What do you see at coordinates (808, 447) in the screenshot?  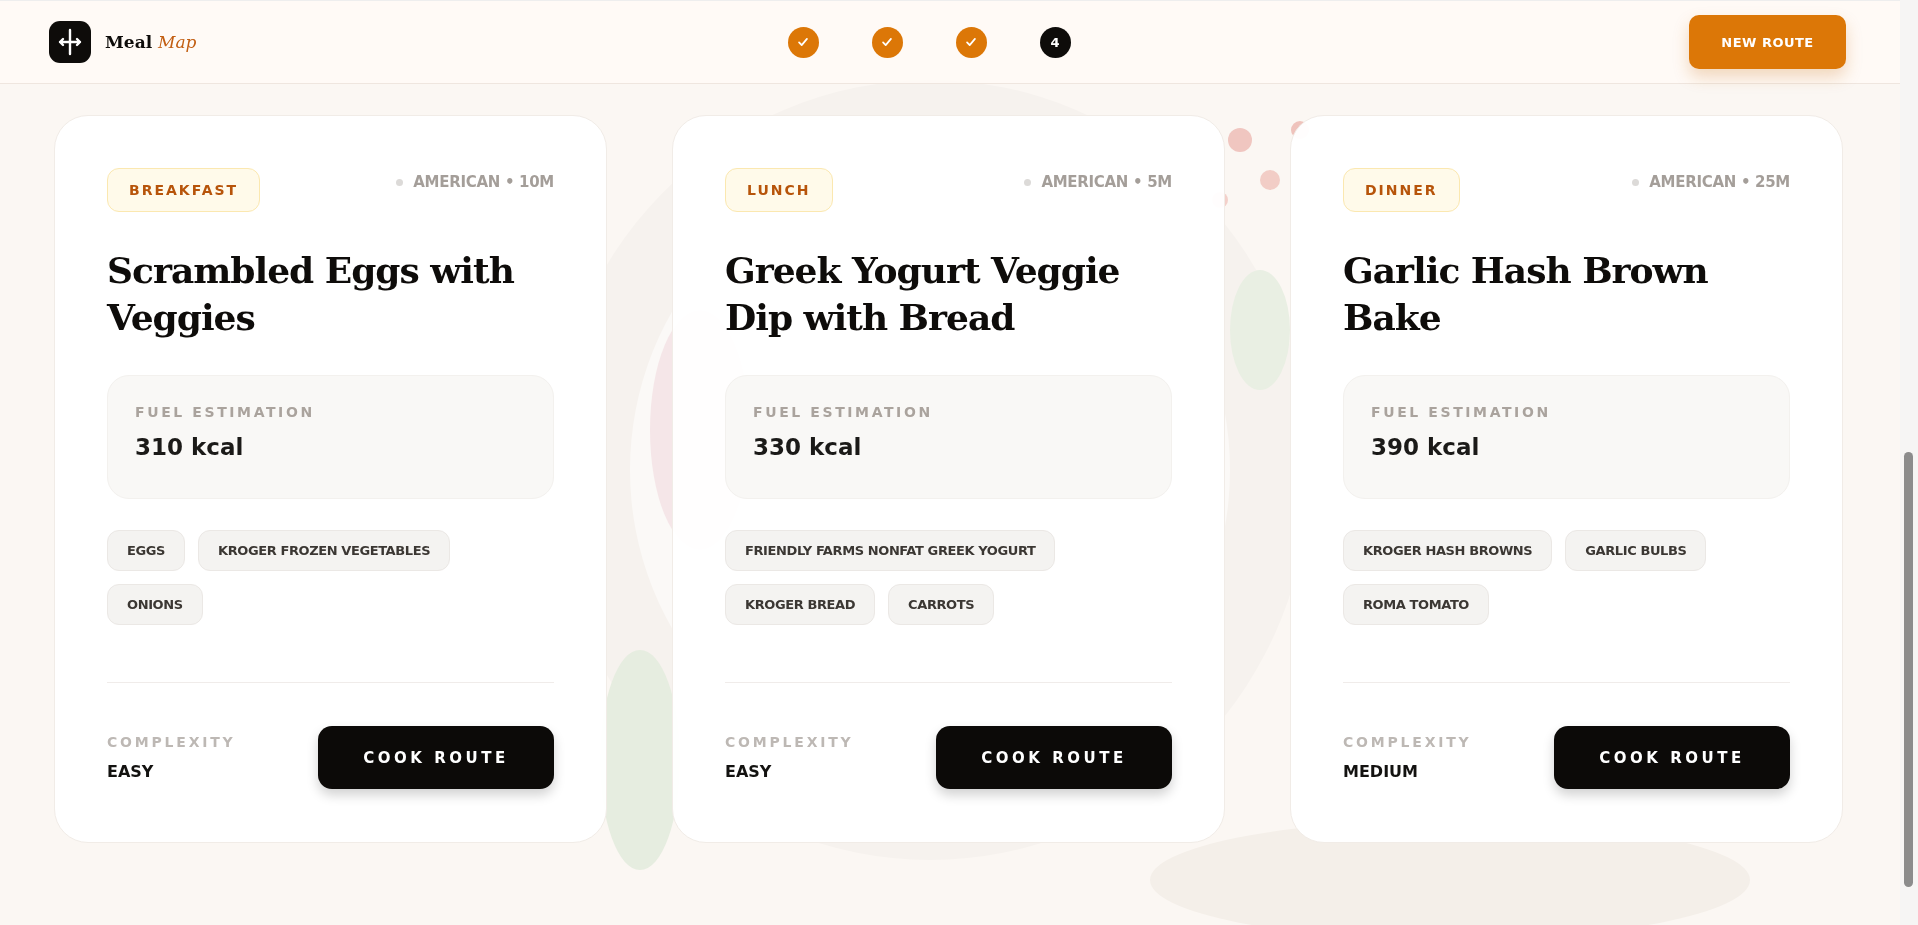 I see `fuel-value: 330 kcal` at bounding box center [808, 447].